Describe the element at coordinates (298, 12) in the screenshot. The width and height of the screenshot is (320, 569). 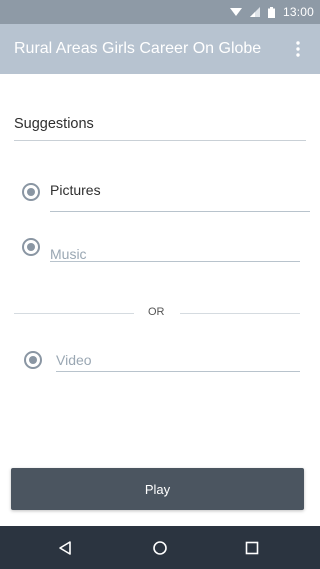
I see `status-time: 13:00` at that location.